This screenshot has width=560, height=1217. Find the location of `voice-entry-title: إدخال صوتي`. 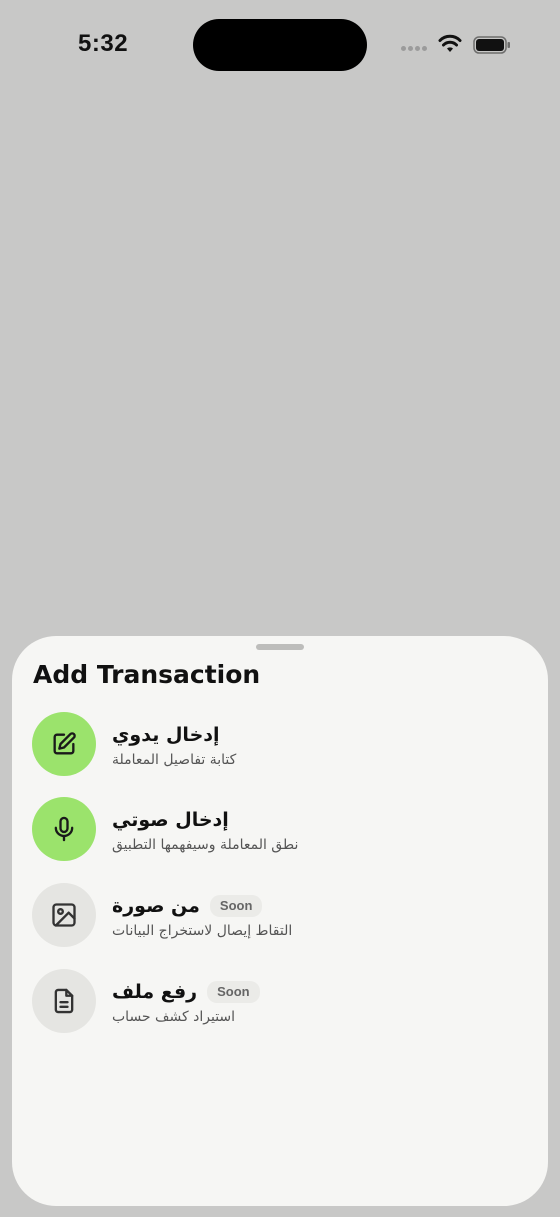

voice-entry-title: إدخال صوتي is located at coordinates (170, 820).